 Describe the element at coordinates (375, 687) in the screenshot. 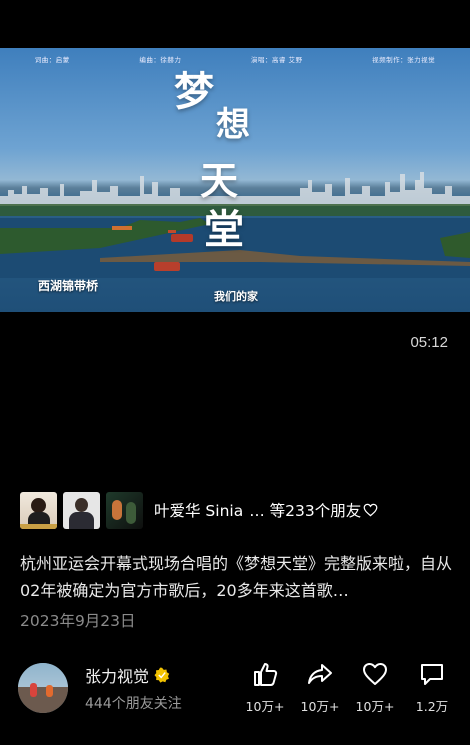

I see `favorite-button: 10万+` at that location.